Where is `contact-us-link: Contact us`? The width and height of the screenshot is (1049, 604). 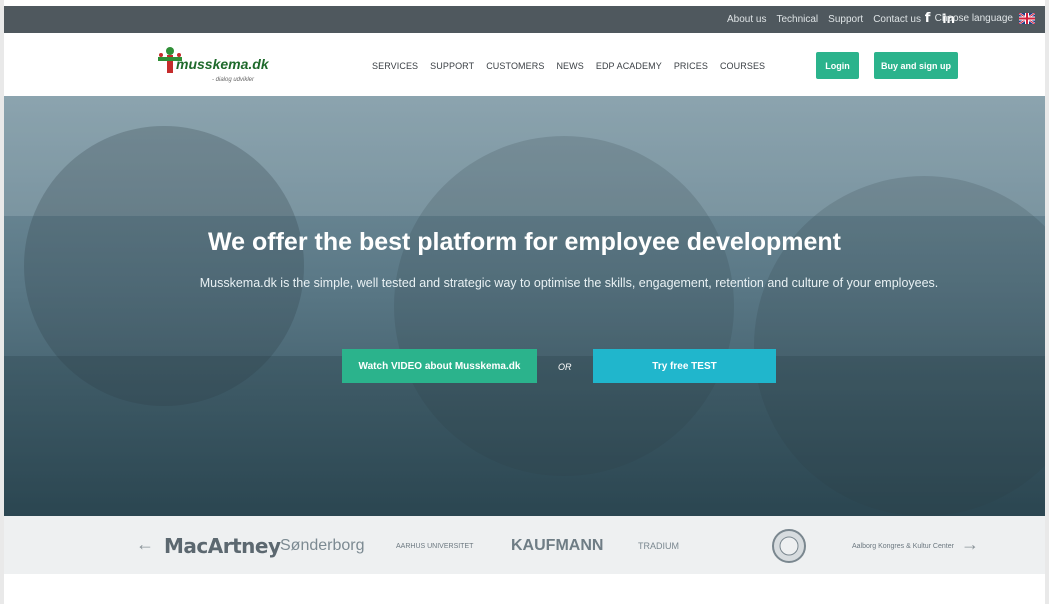
contact-us-link: Contact us is located at coordinates (897, 19).